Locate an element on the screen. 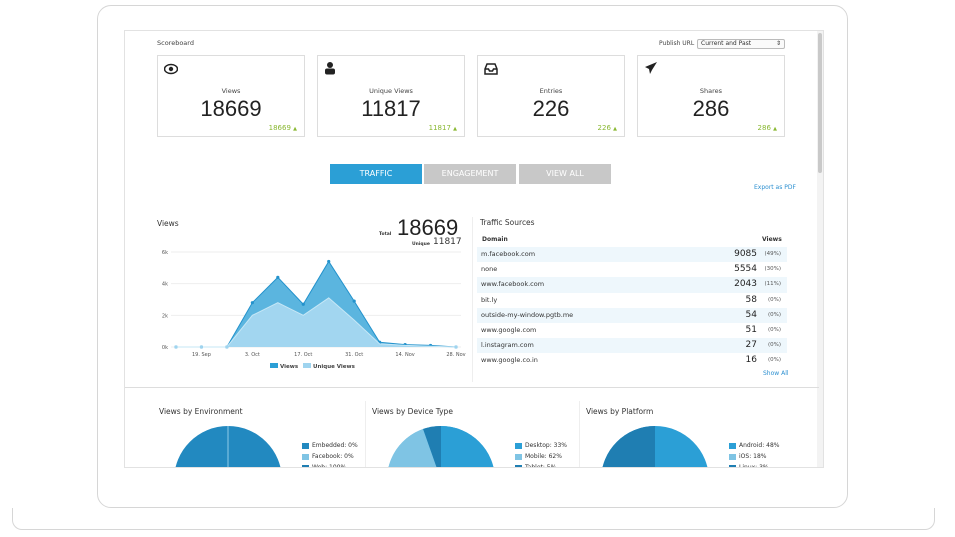 This screenshot has height=537, width=955. x-tick-label: 17. Oct is located at coordinates (303, 355).